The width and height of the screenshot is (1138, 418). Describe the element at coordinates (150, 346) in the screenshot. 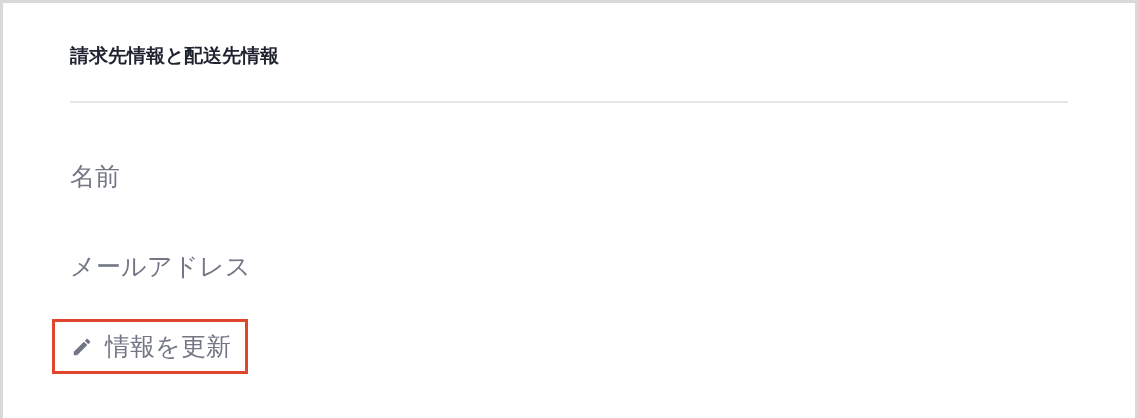

I see `update-button: 情報を更新` at that location.